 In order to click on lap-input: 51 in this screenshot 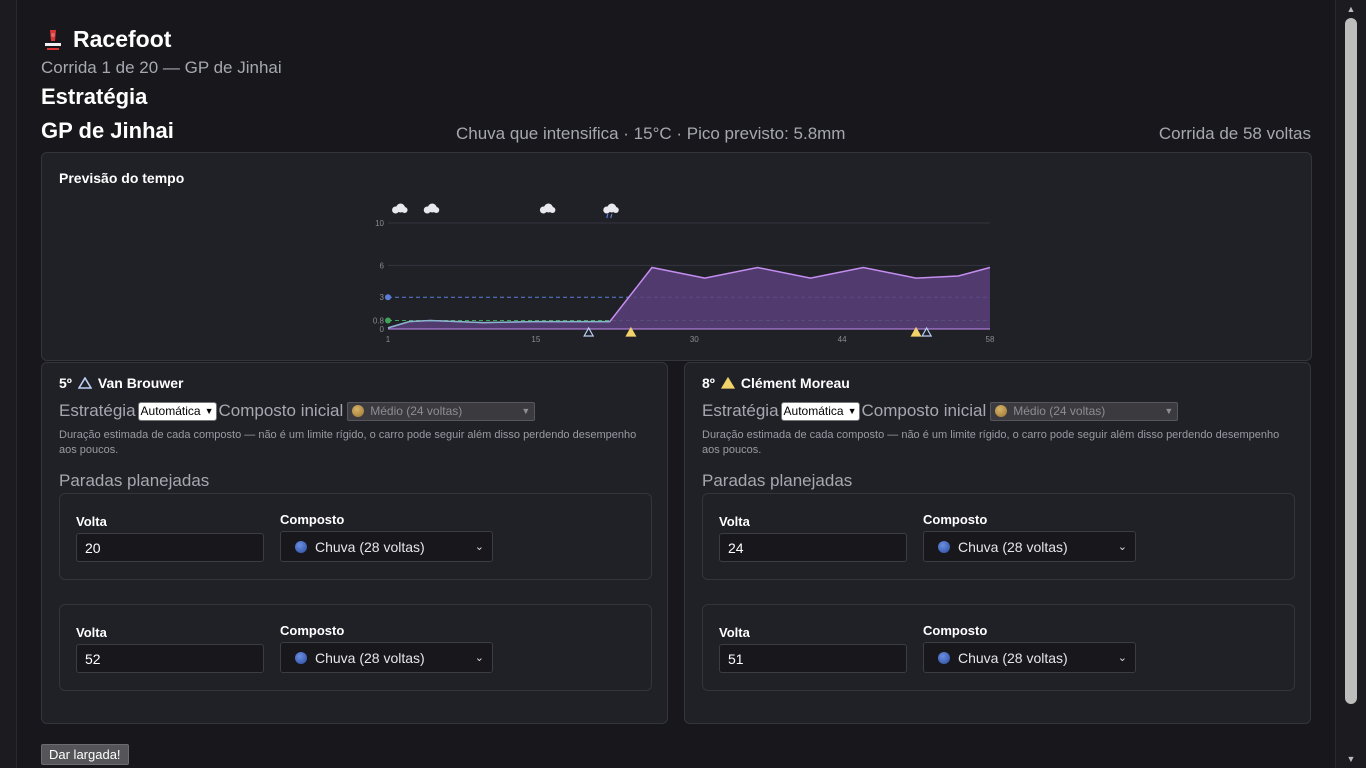, I will do `click(813, 658)`.